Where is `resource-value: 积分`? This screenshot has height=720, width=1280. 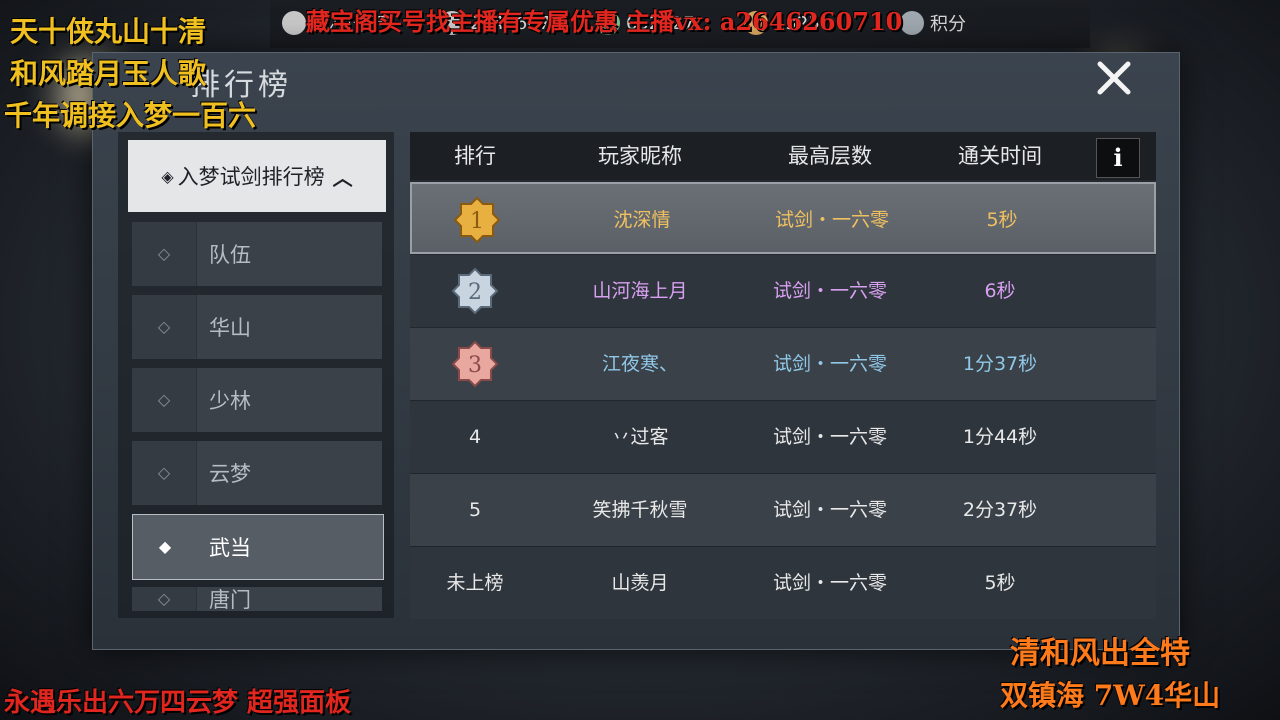
resource-value: 积分 is located at coordinates (948, 24).